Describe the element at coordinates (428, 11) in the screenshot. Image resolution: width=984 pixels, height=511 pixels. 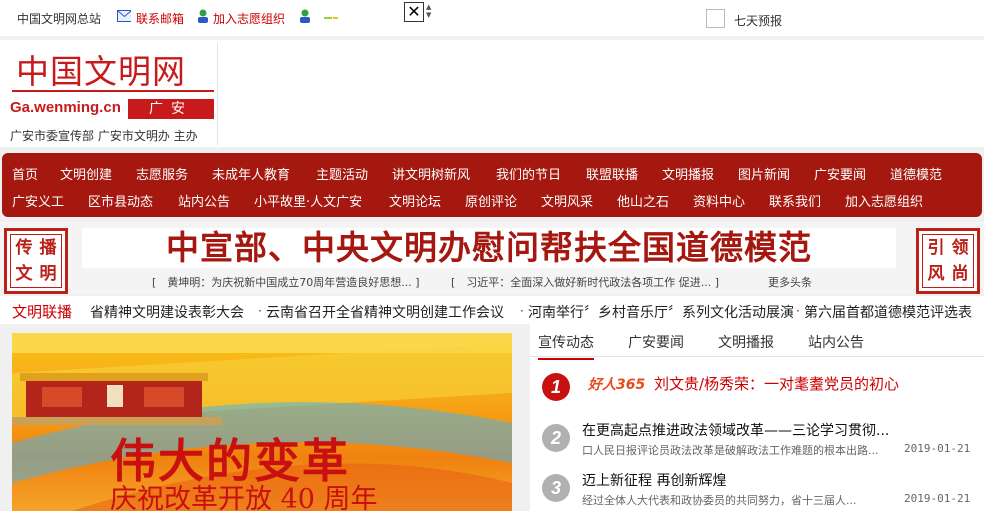
I see `spinner-arrows-icon: ▲ ▼` at that location.